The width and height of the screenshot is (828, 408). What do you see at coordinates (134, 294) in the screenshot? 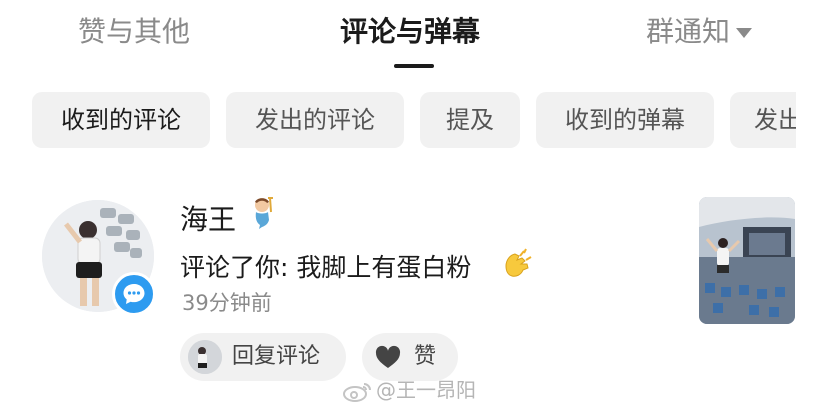
I see `comment-badge-icon` at bounding box center [134, 294].